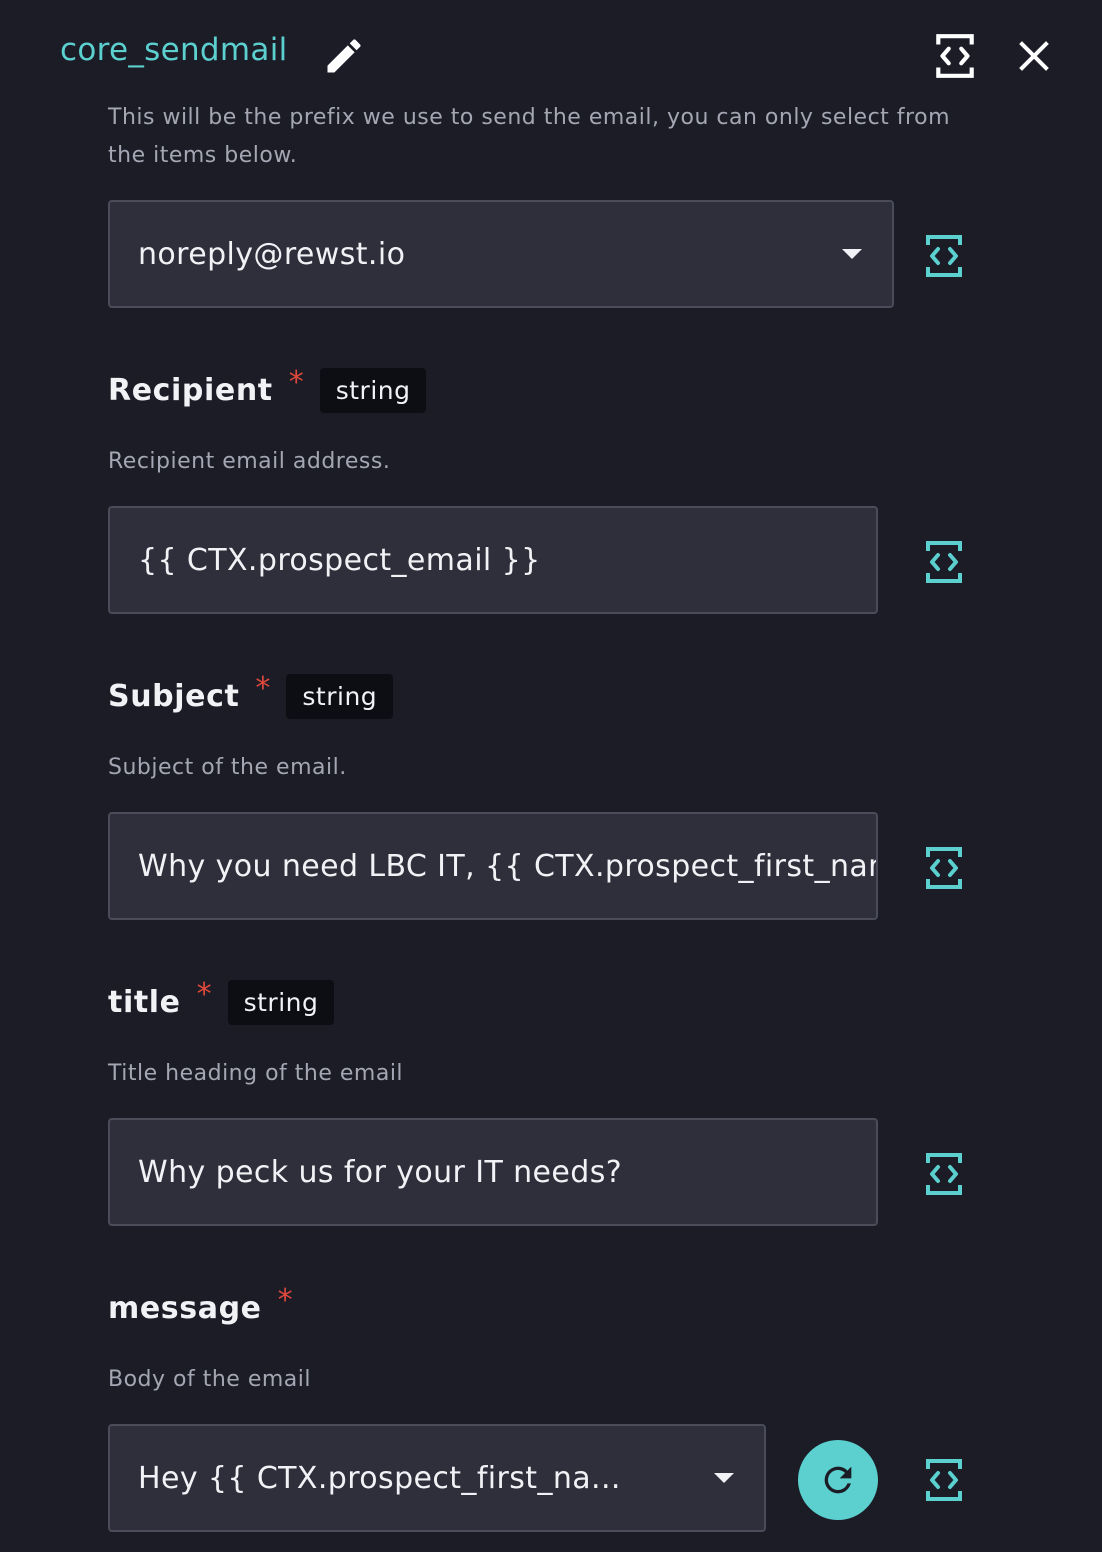  I want to click on close-icon, so click(1034, 56).